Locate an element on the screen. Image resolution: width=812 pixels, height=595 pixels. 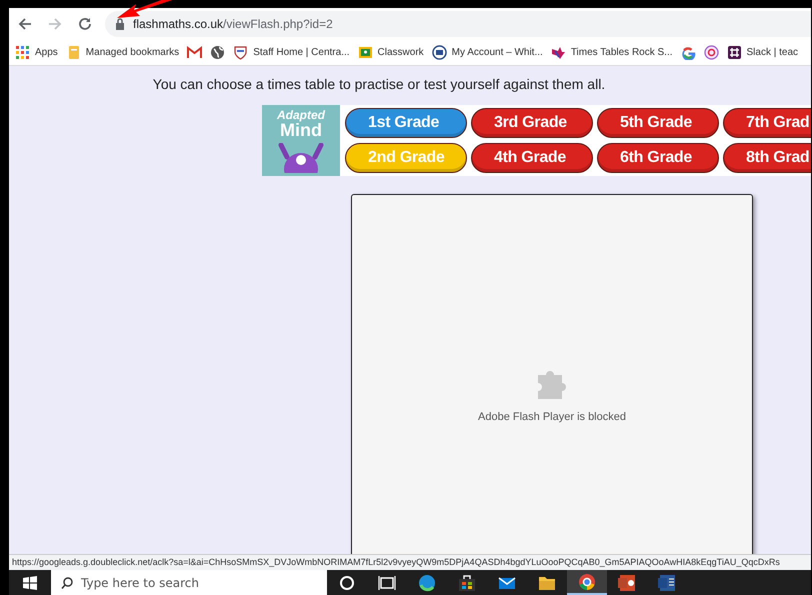
store-icon is located at coordinates (467, 582).